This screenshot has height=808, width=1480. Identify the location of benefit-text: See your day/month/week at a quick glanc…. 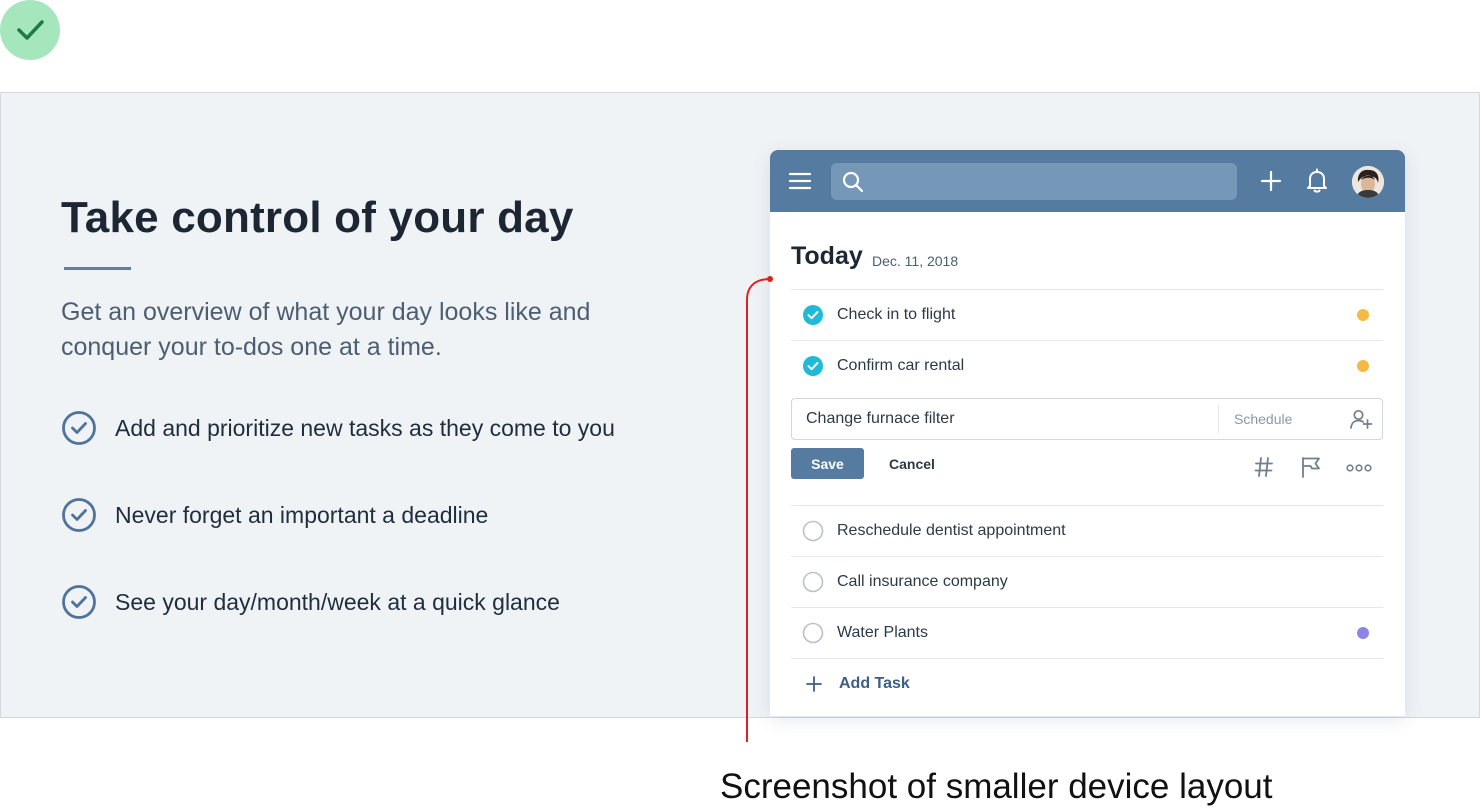
(337, 601).